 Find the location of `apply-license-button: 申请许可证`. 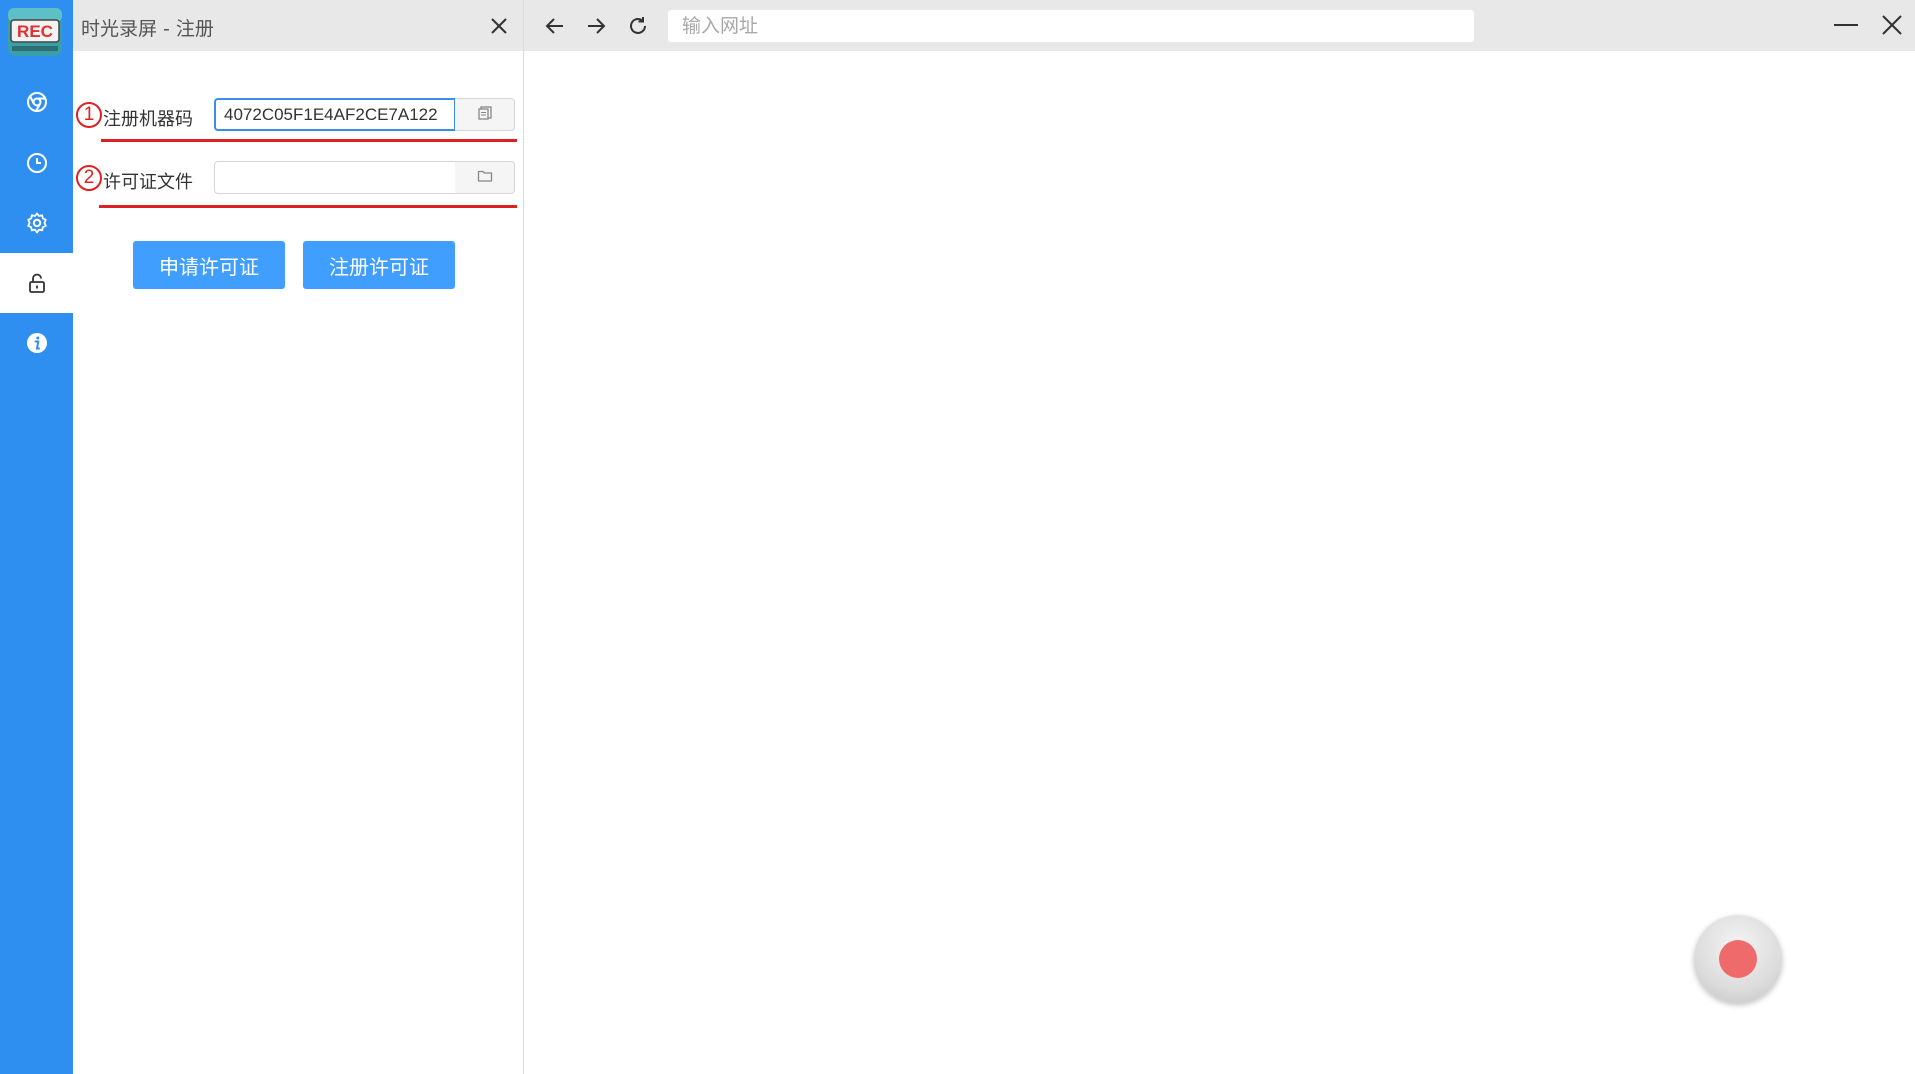

apply-license-button: 申请许可证 is located at coordinates (209, 265).